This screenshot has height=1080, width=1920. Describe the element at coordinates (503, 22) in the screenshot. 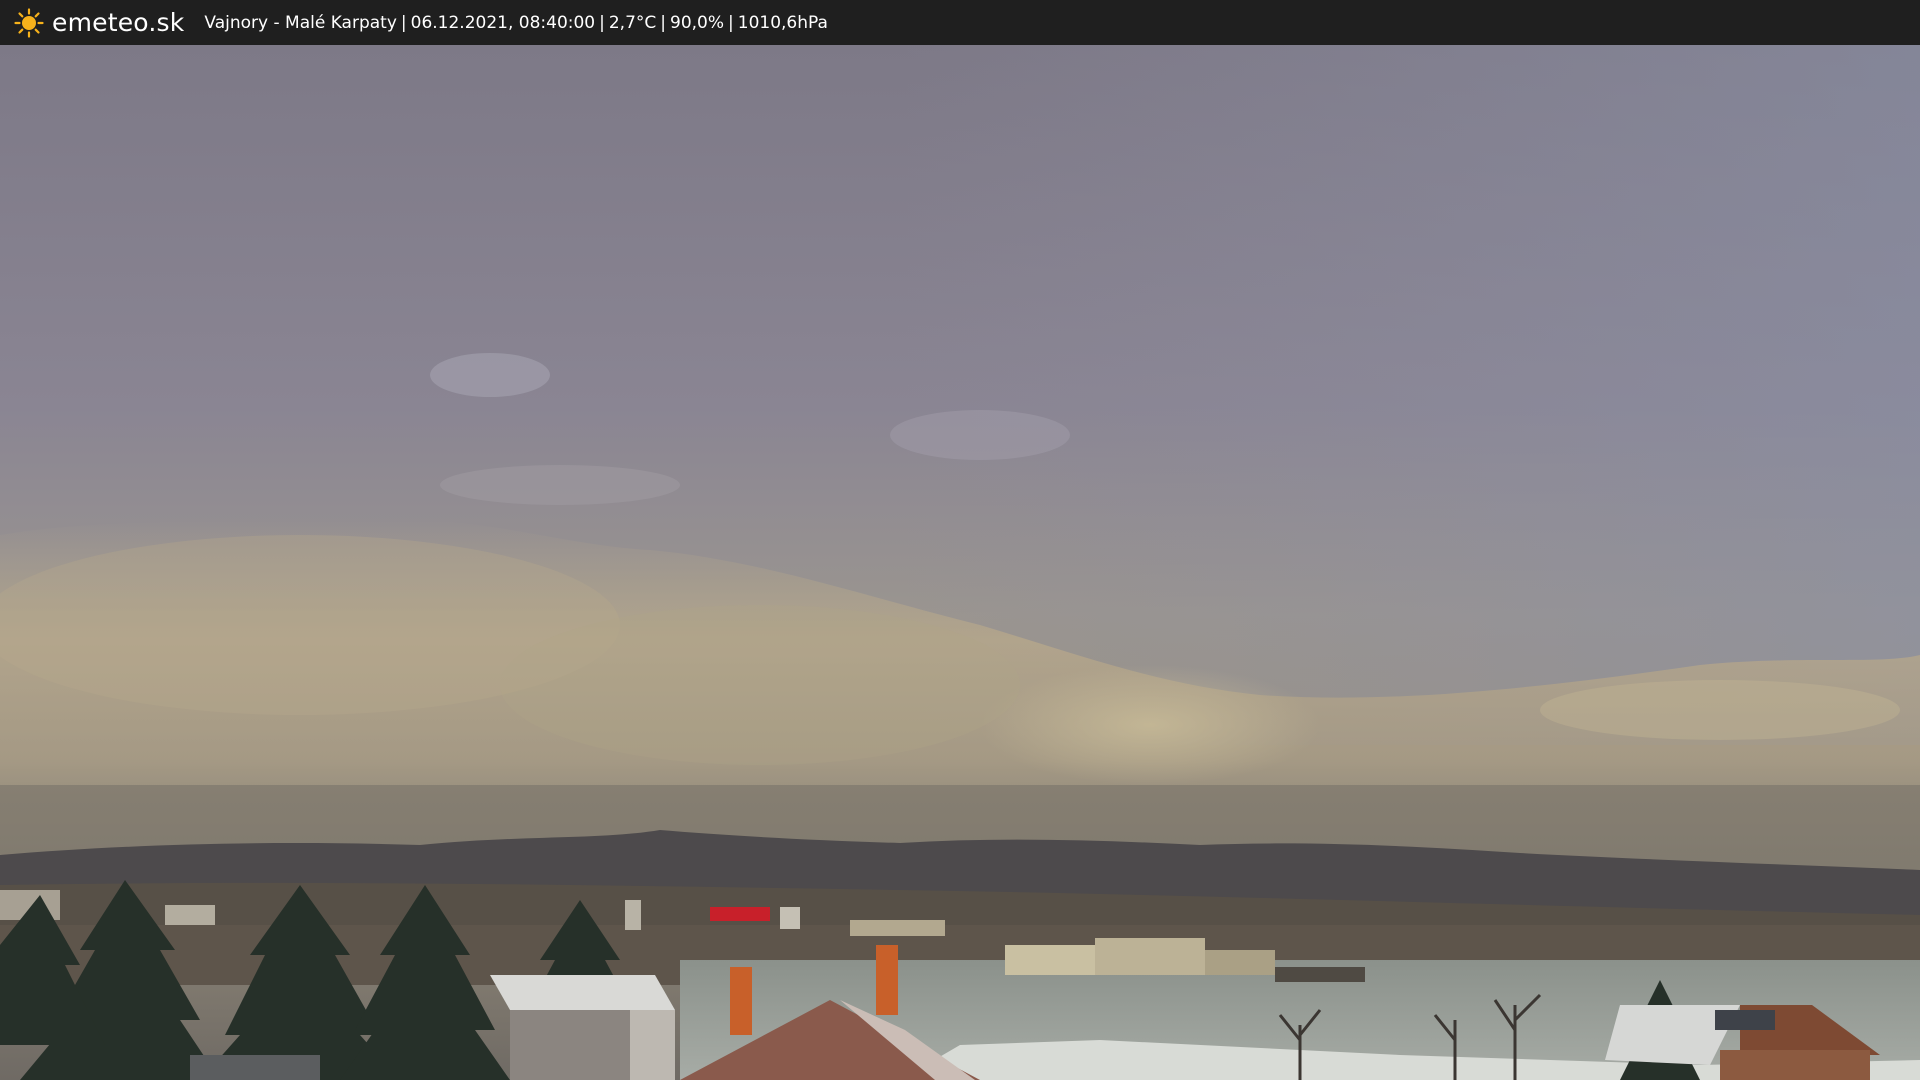

I see `datetime-label: 06.12.2021, 08:40:00` at that location.